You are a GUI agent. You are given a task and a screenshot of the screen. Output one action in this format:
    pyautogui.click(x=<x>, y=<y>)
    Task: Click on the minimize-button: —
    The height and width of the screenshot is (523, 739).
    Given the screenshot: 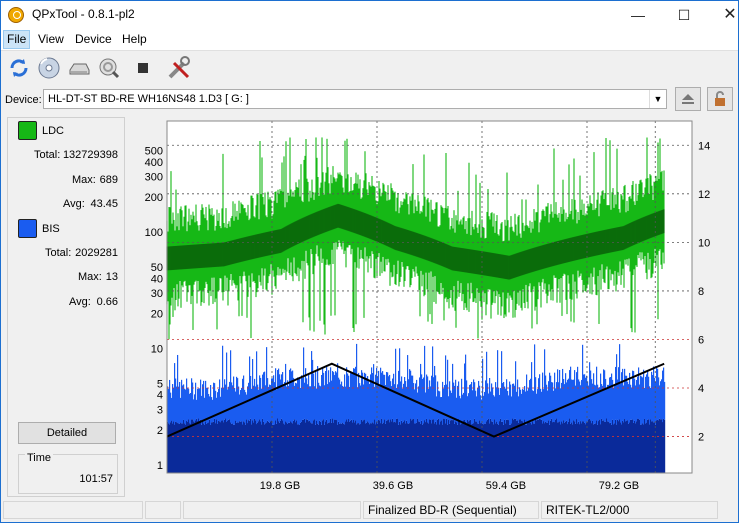 What is the action you would take?
    pyautogui.click(x=638, y=15)
    